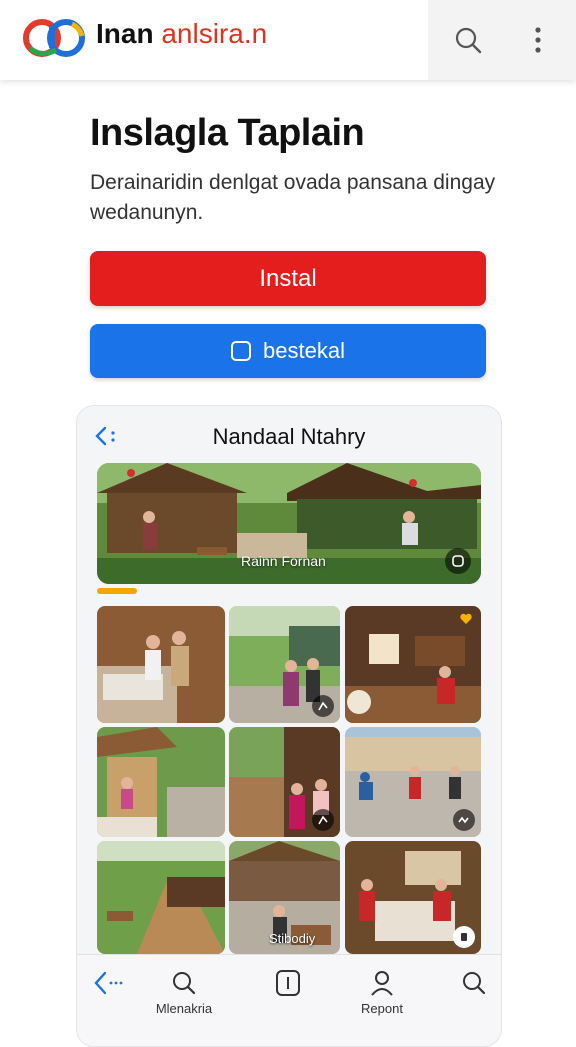  Describe the element at coordinates (125, 33) in the screenshot. I see `brand-name-part1: Inan` at that location.